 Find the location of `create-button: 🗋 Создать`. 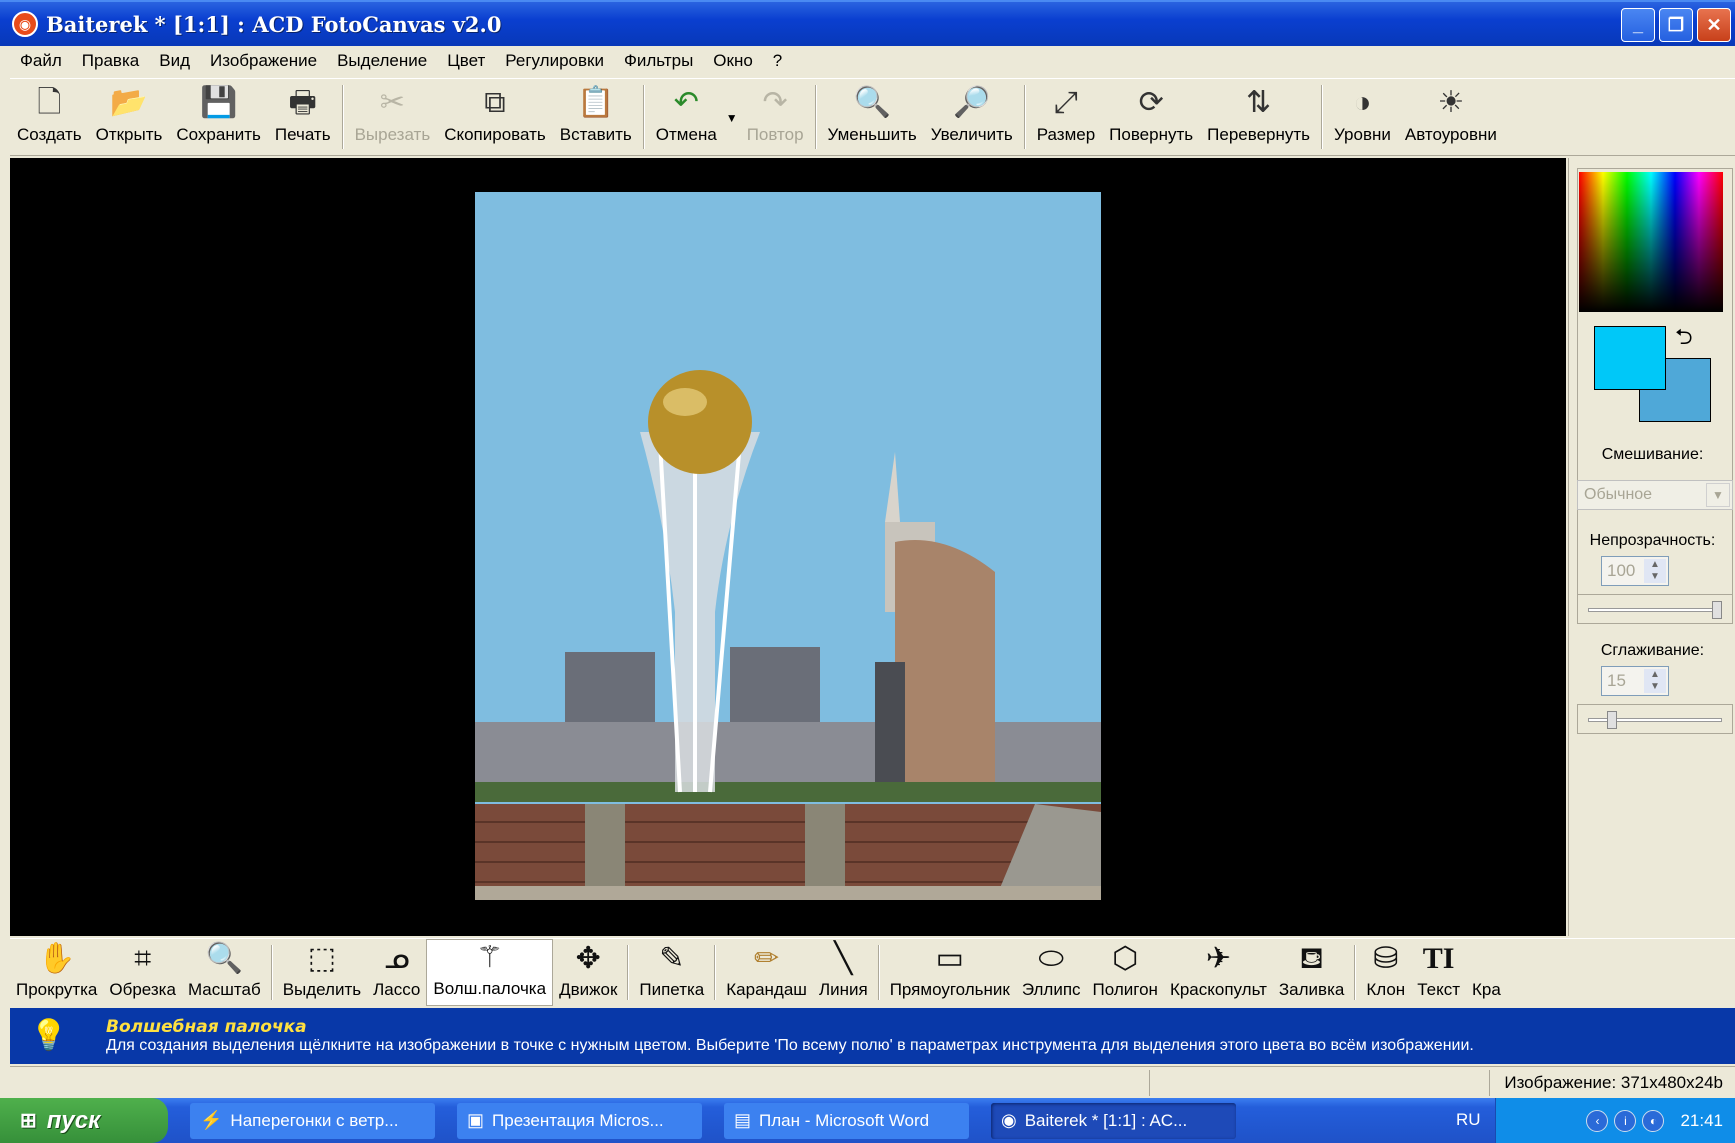

create-button: 🗋 Создать is located at coordinates (49, 117).